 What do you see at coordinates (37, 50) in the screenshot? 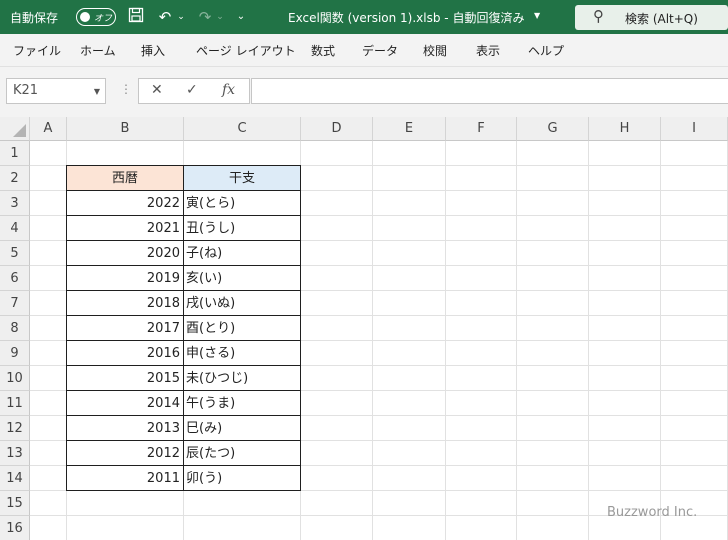
I see `tab-file: ファイル` at bounding box center [37, 50].